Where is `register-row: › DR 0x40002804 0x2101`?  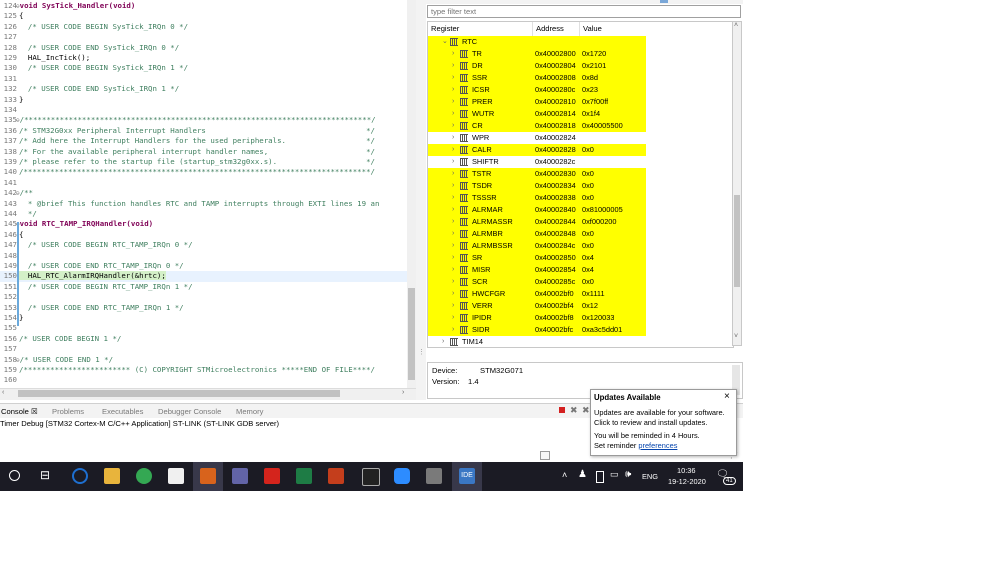
register-row: › DR 0x40002804 0x2101 is located at coordinates (580, 66).